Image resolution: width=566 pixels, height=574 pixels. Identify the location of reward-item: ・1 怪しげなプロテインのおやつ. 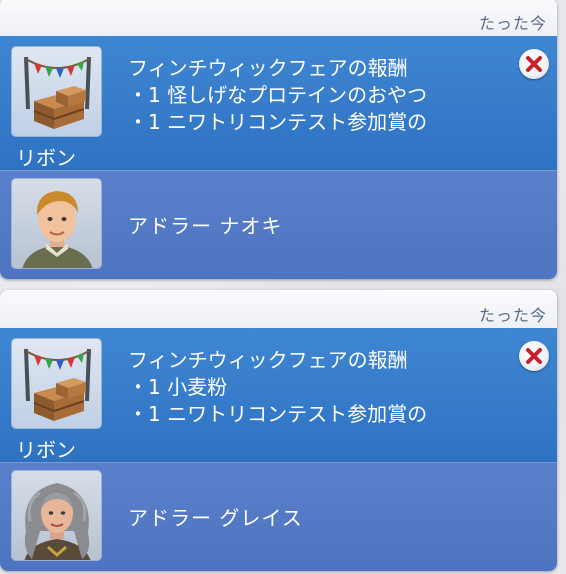
(278, 95).